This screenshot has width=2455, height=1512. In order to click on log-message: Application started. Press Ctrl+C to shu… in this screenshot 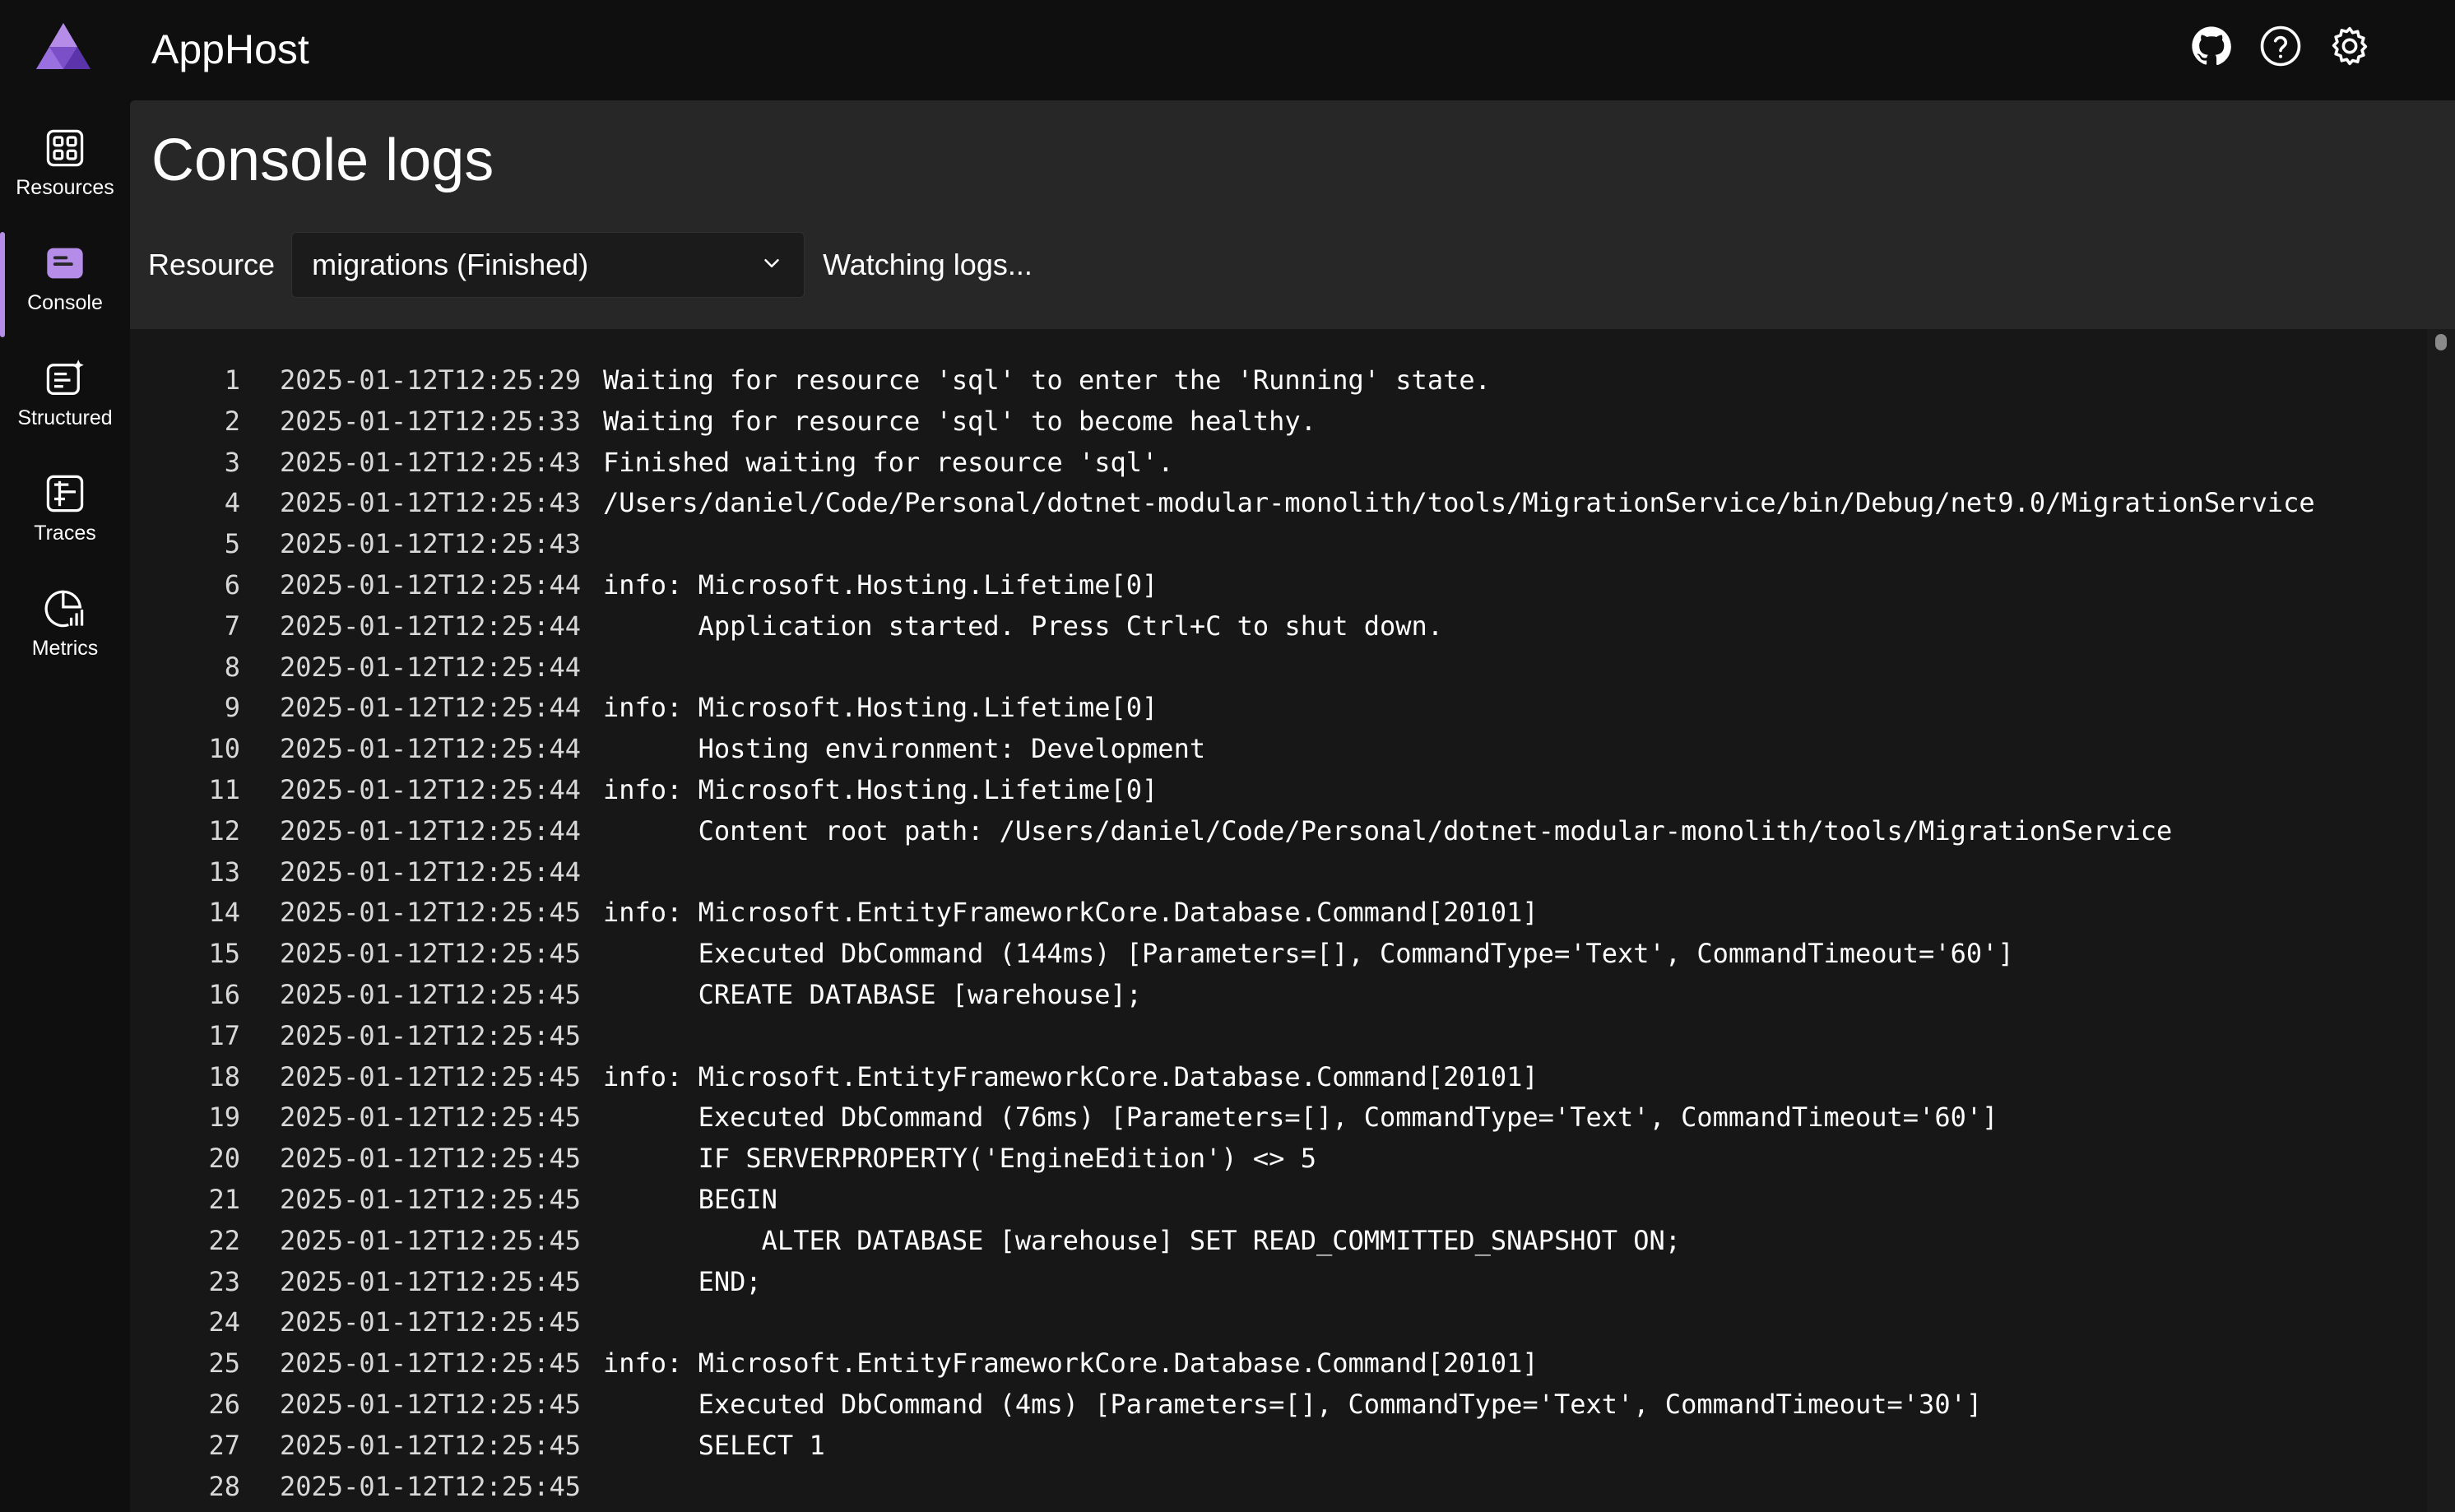, I will do `click(1023, 626)`.